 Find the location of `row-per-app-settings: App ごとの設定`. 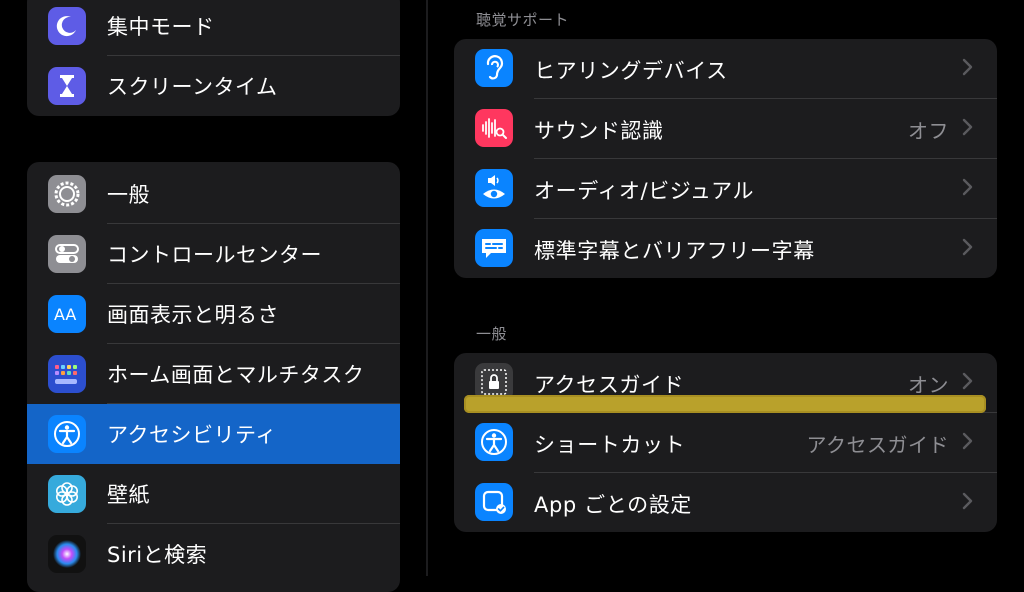

row-per-app-settings: App ごとの設定 is located at coordinates (725, 502).